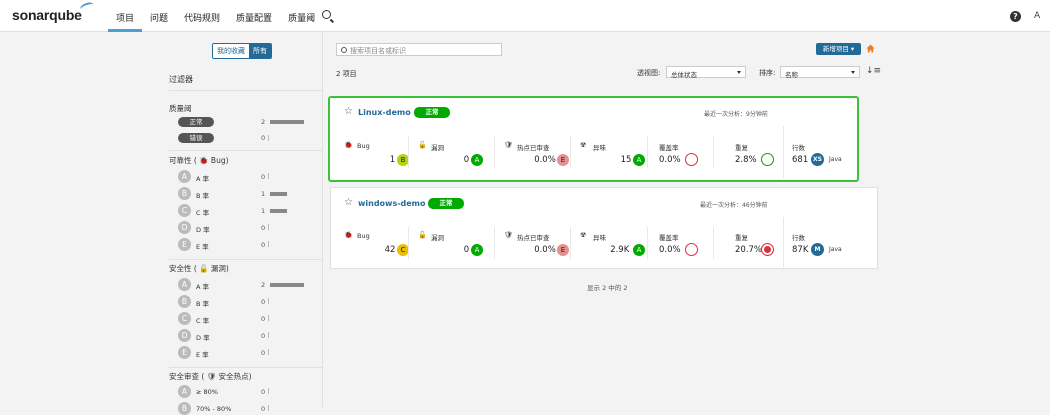 This screenshot has height=415, width=1050. I want to click on help-icon: ?, so click(1015, 16).